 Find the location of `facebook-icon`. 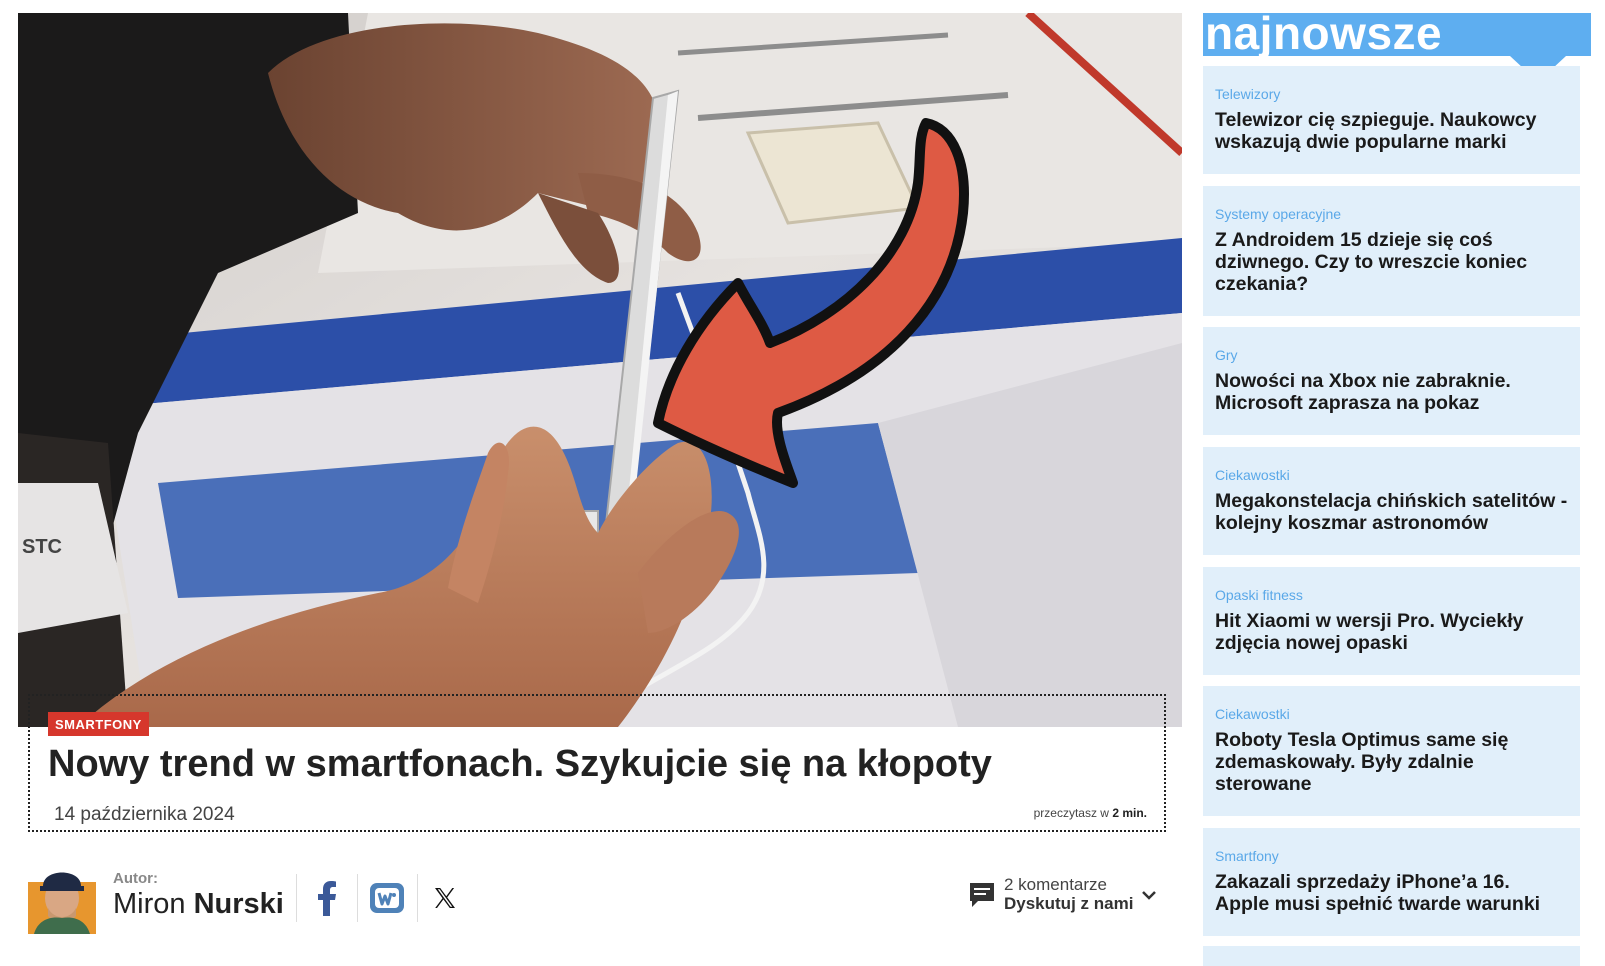

facebook-icon is located at coordinates (327, 898).